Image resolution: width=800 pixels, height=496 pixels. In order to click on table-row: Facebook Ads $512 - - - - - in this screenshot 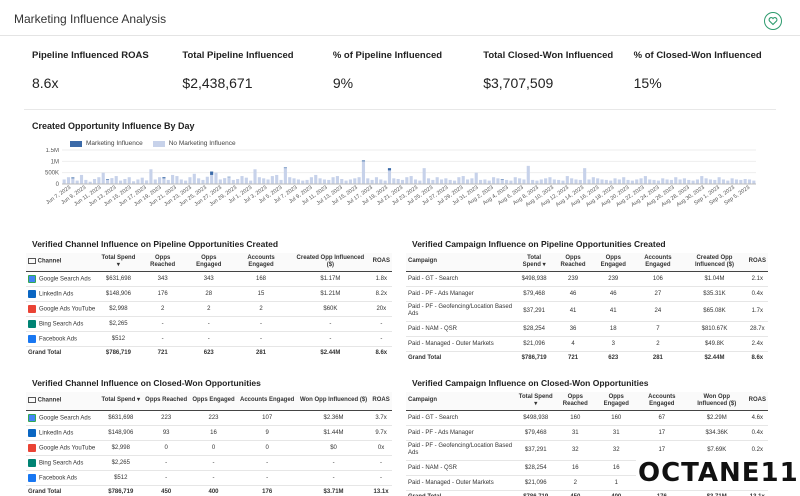, I will do `click(209, 339)`.